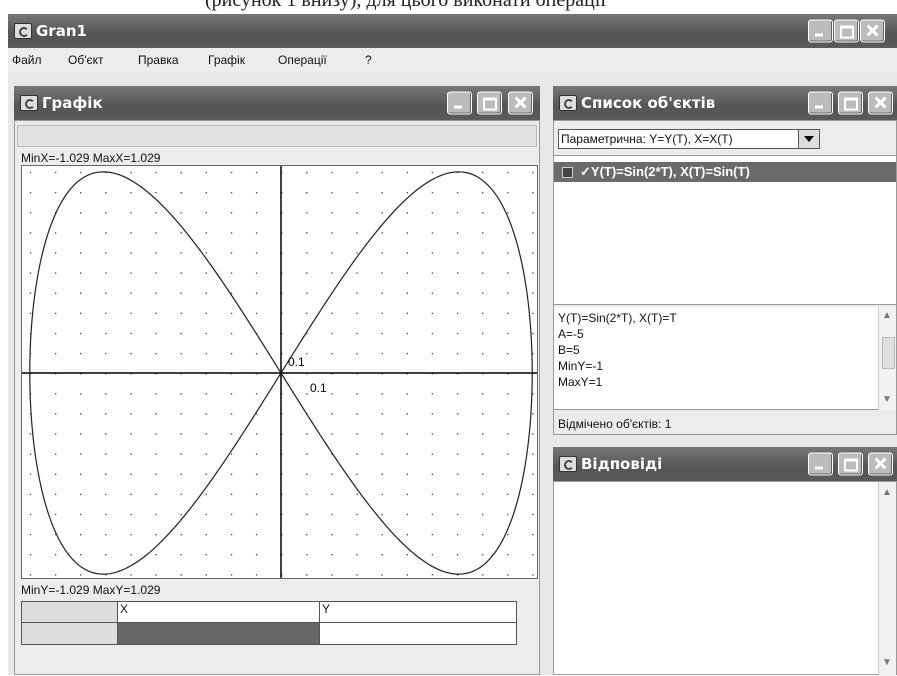  Describe the element at coordinates (725, 464) in the screenshot. I see `answers-window-title-bar: Відповіді` at that location.